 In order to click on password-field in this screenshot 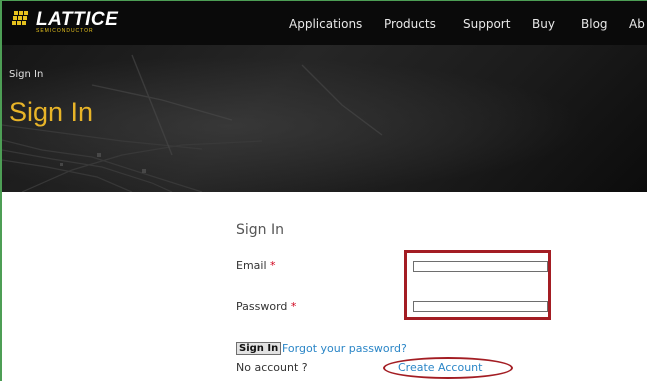, I will do `click(480, 306)`.